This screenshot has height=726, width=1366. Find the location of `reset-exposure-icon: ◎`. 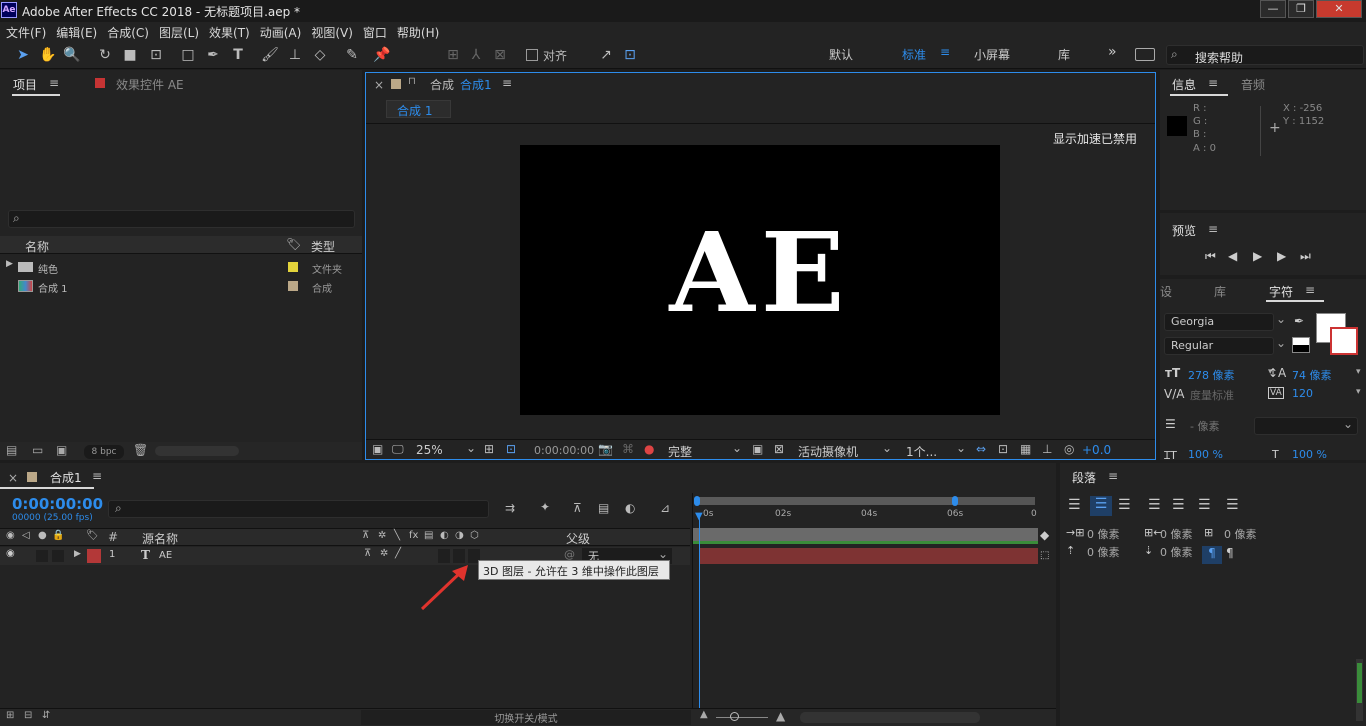

reset-exposure-icon: ◎ is located at coordinates (1069, 449).